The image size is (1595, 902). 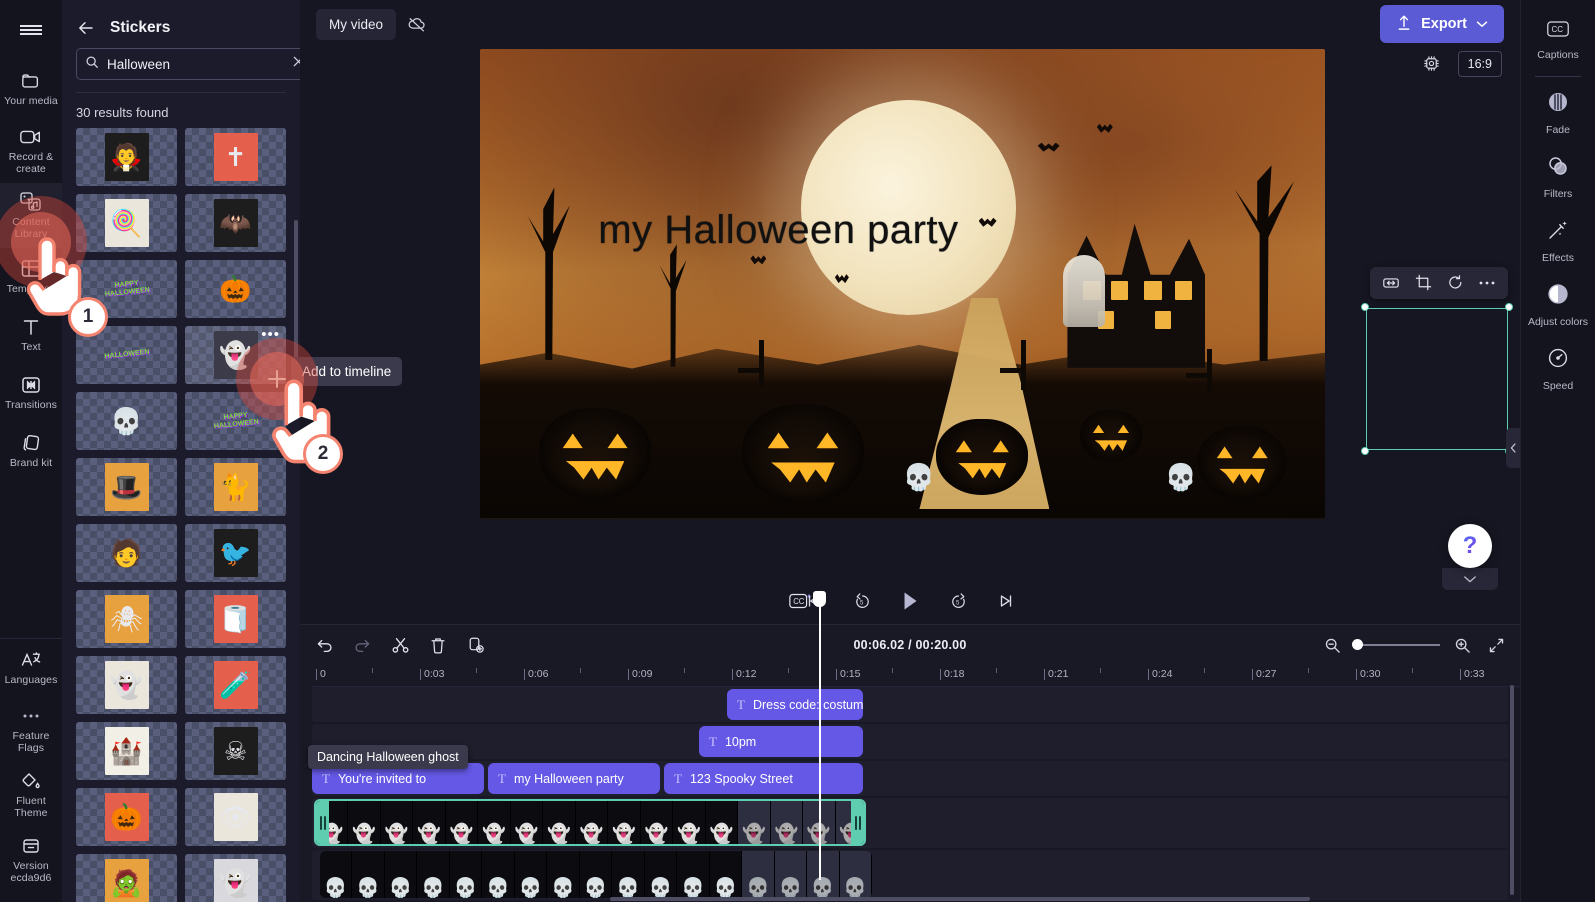 What do you see at coordinates (31, 215) in the screenshot?
I see `sidebar-item-content-library: Content Library` at bounding box center [31, 215].